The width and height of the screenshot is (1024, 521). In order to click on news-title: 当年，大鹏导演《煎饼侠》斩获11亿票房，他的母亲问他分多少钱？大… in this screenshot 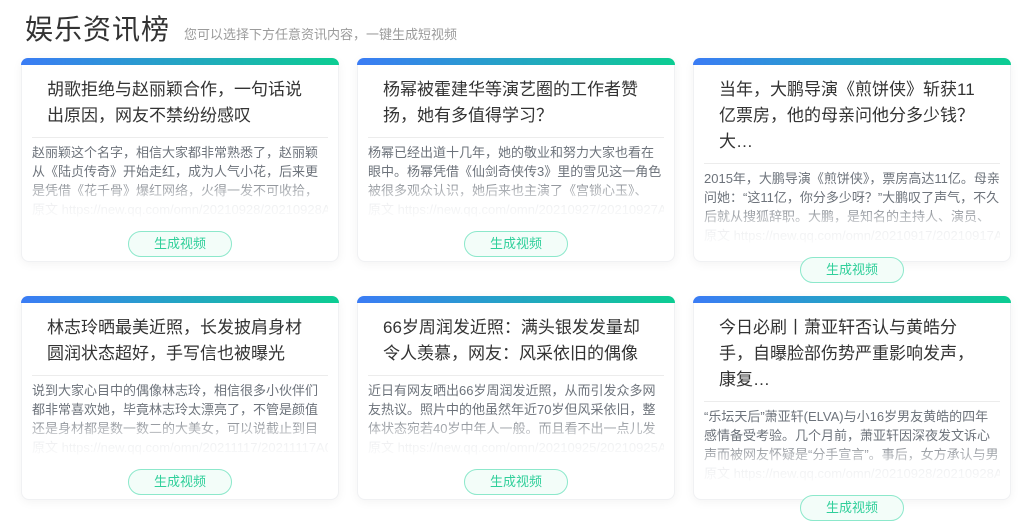, I will do `click(847, 115)`.